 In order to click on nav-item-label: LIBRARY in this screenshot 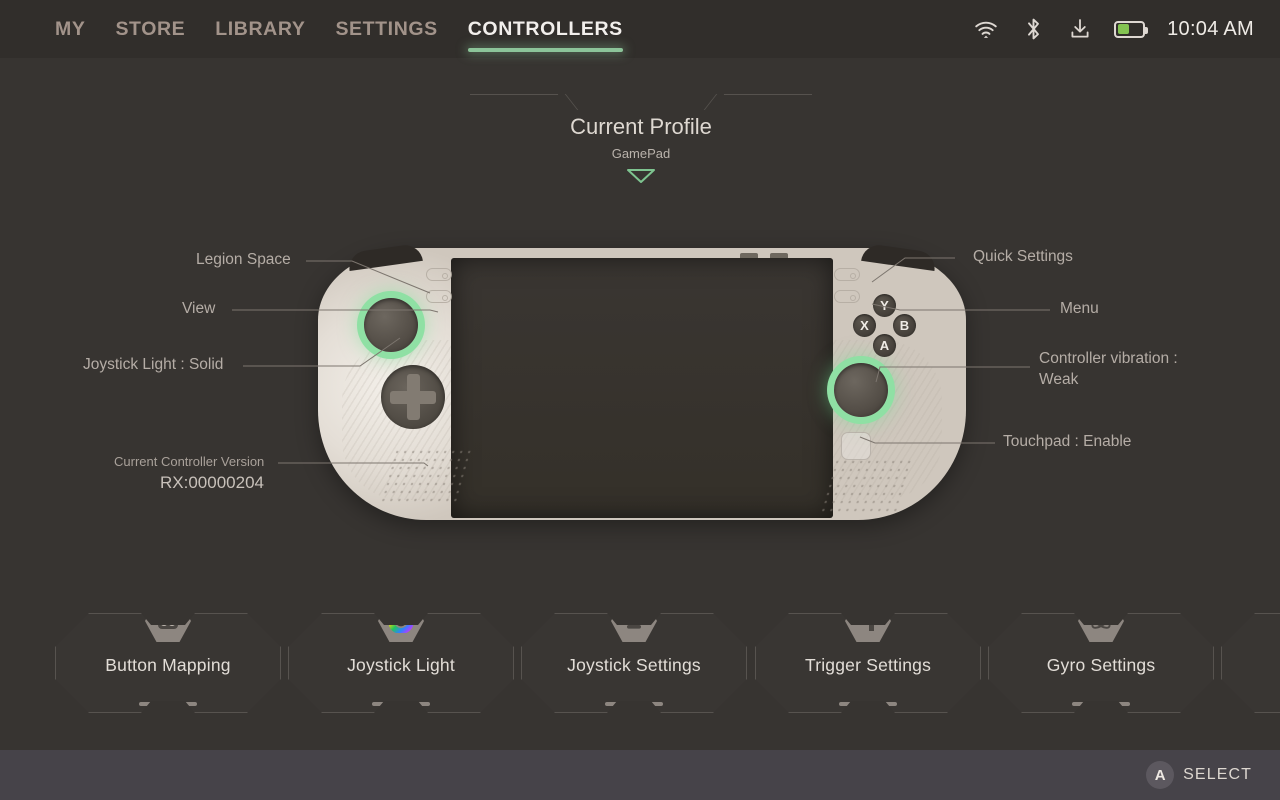, I will do `click(260, 28)`.